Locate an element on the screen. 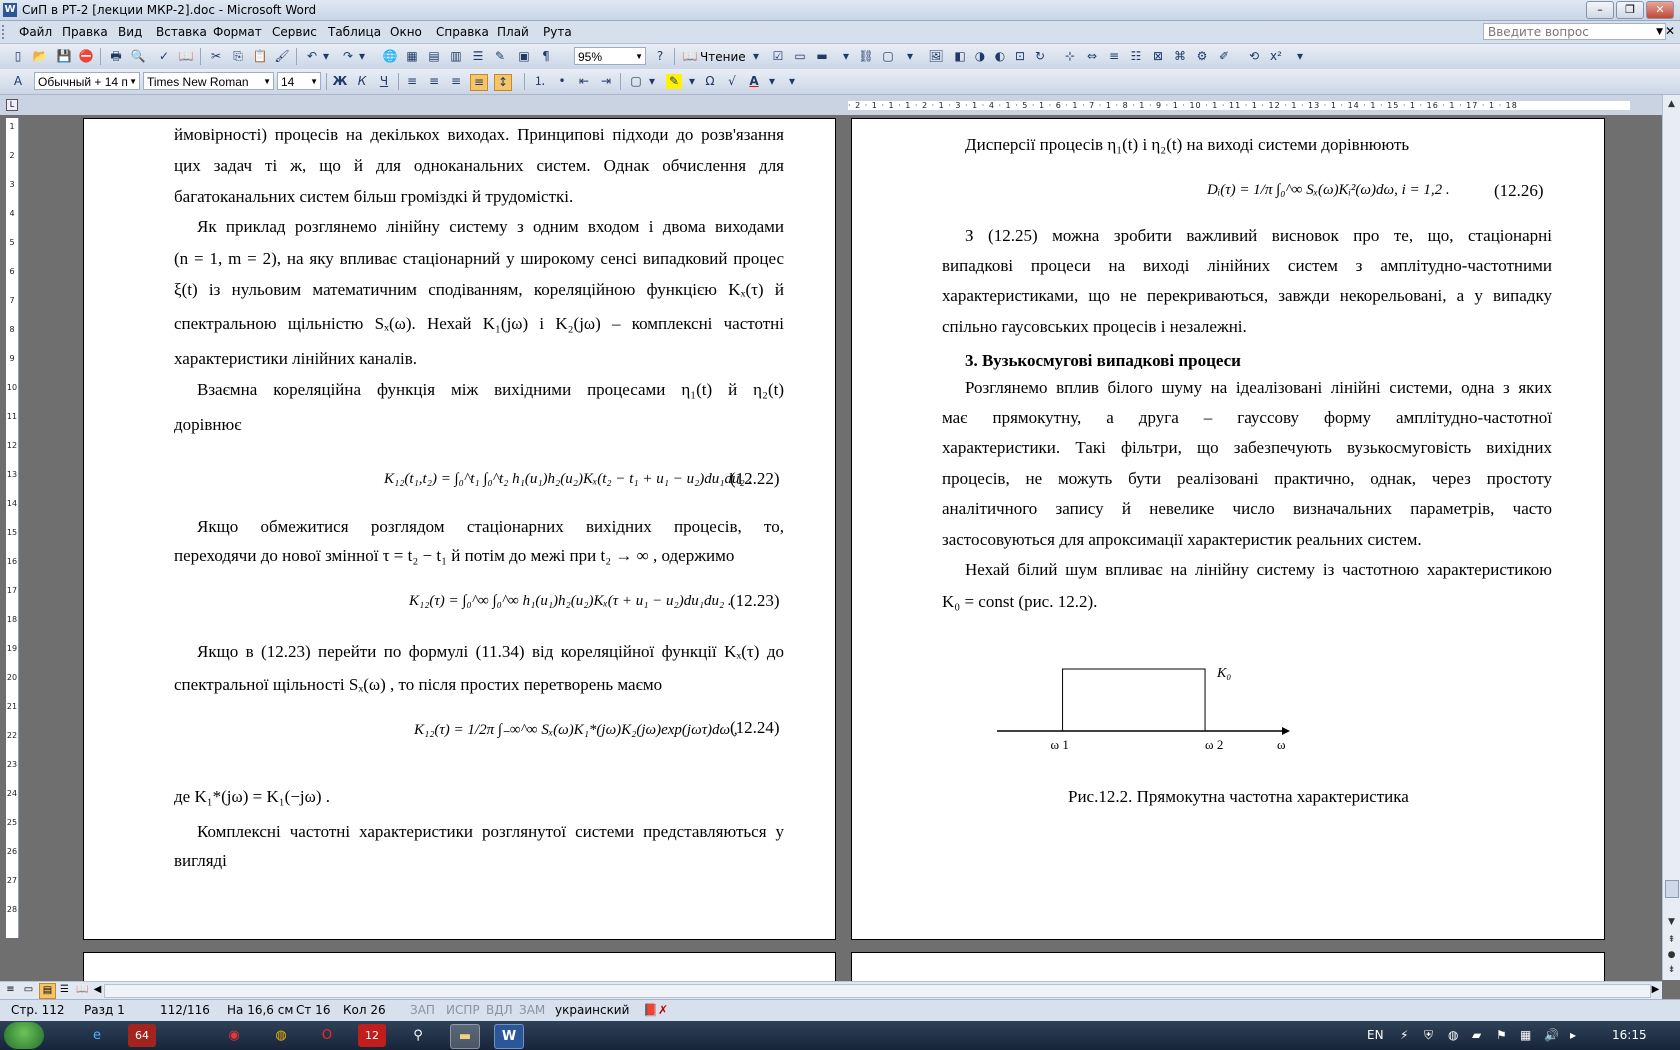  toolbar-options-icon-3: ▾ is located at coordinates (910, 56).